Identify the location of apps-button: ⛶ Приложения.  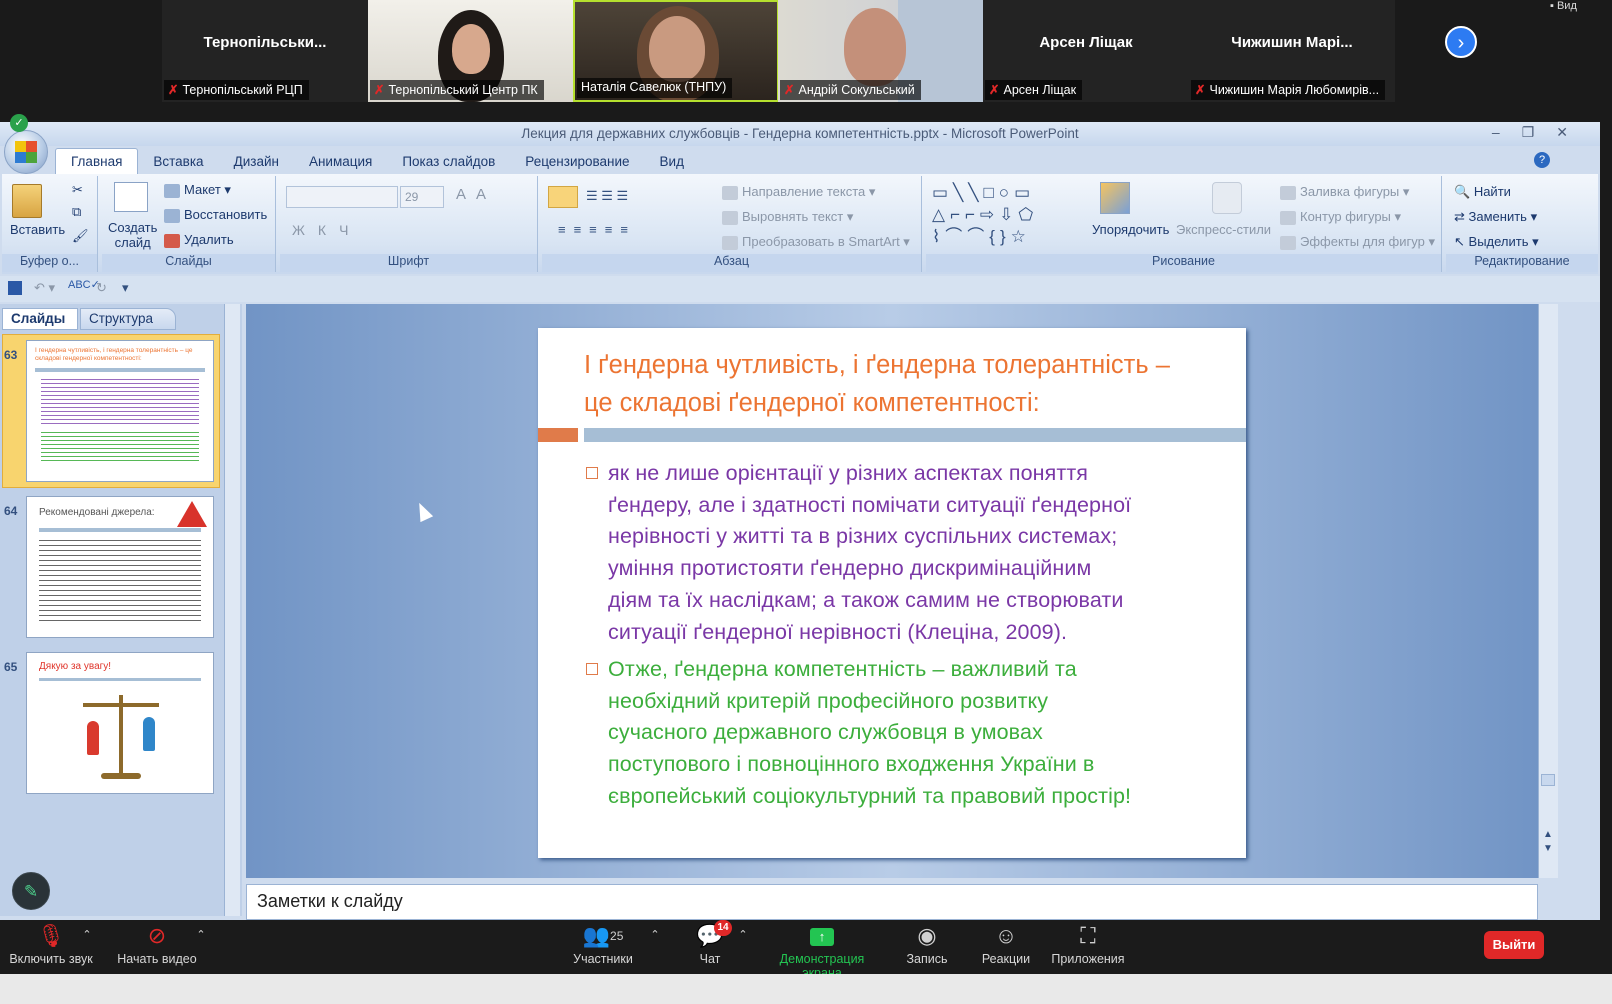
(1088, 947).